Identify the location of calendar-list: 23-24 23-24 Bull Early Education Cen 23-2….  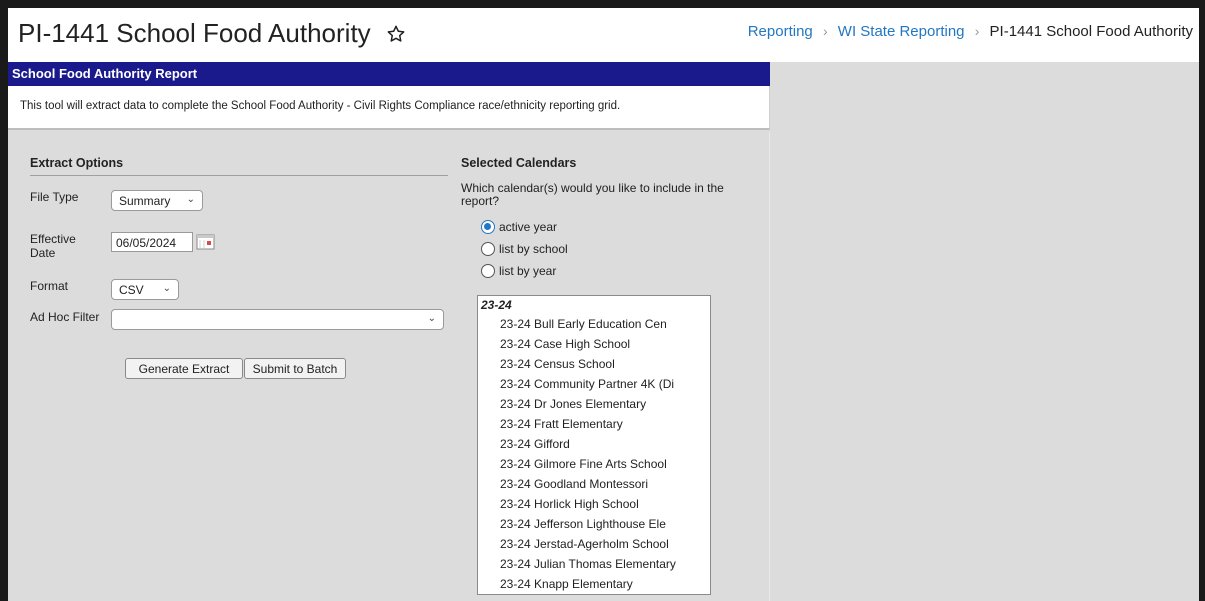
(594, 445).